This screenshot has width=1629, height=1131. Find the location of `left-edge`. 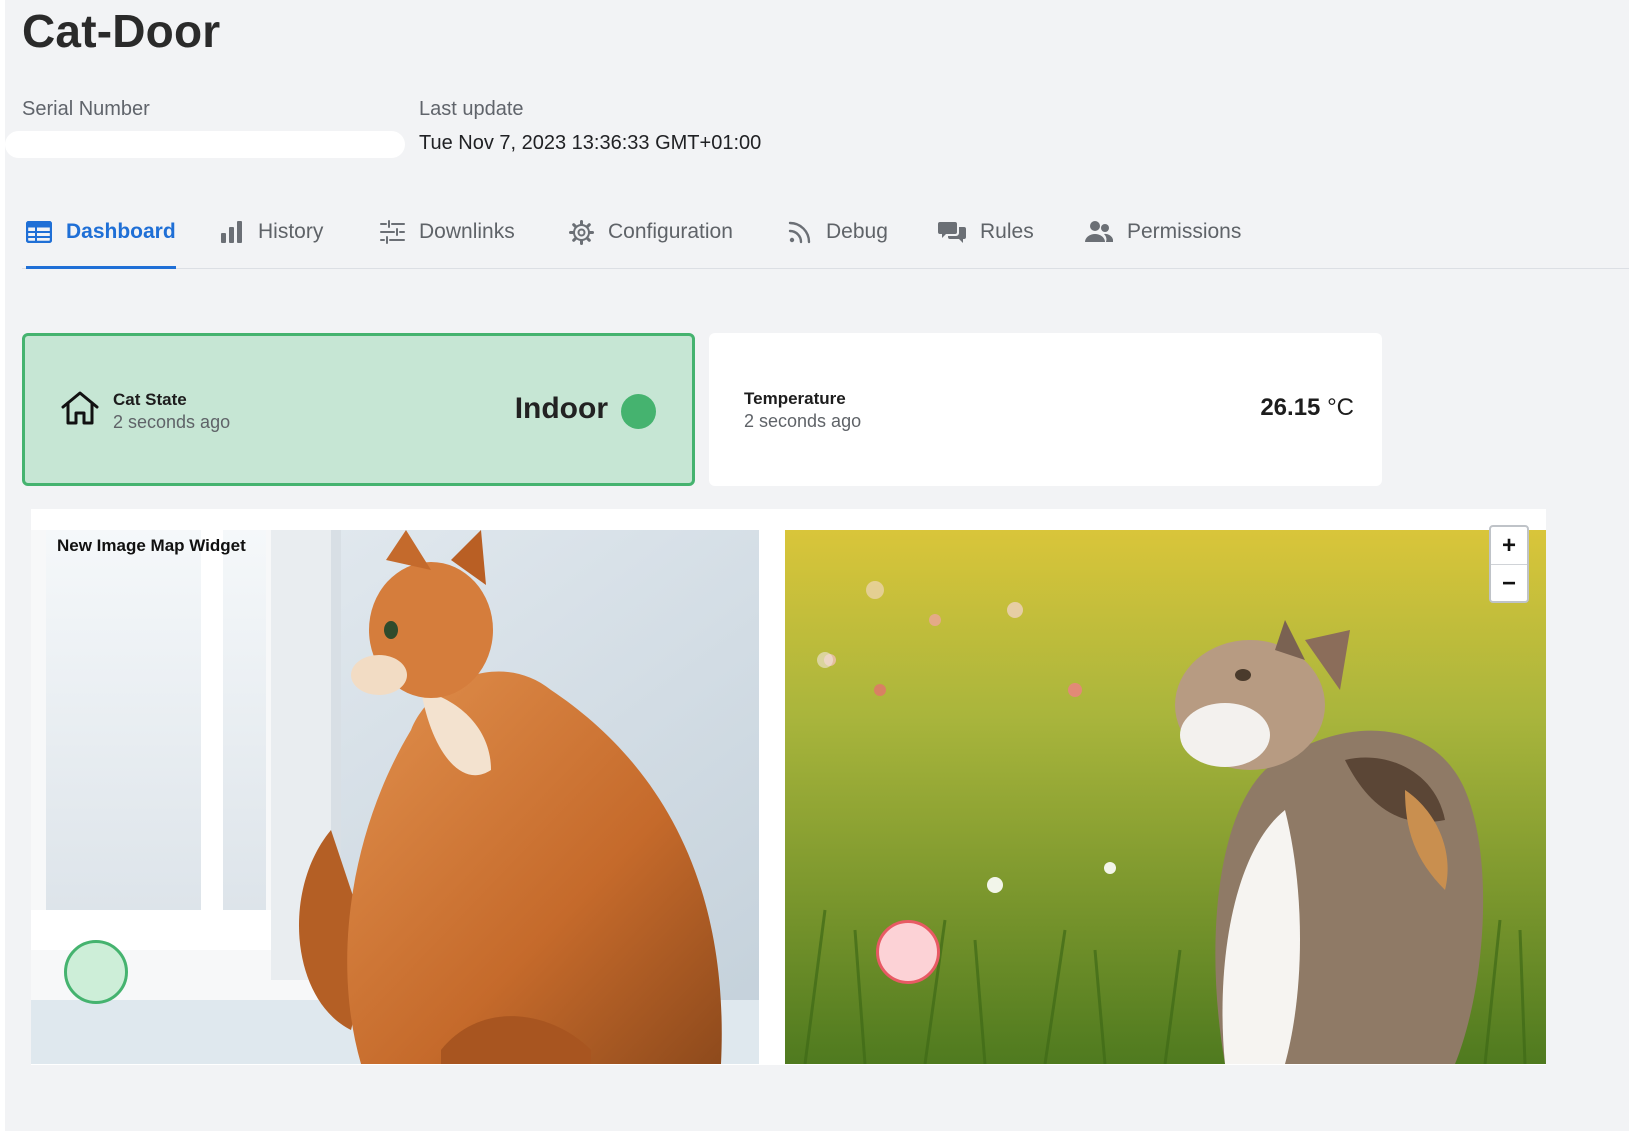

left-edge is located at coordinates (2, 565).